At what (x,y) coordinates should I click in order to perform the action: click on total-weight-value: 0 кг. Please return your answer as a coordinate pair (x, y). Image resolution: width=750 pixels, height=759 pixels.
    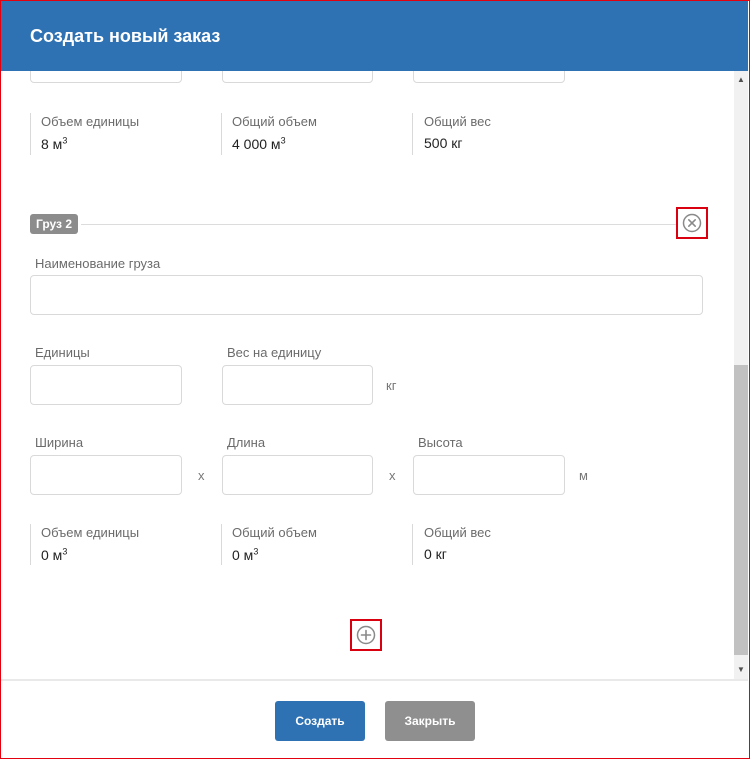
    Looking at the image, I should click on (435, 554).